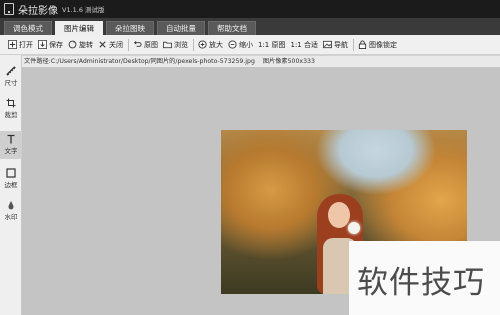 This screenshot has height=315, width=500. I want to click on sidebar-item-size: 尺寸, so click(11, 77).